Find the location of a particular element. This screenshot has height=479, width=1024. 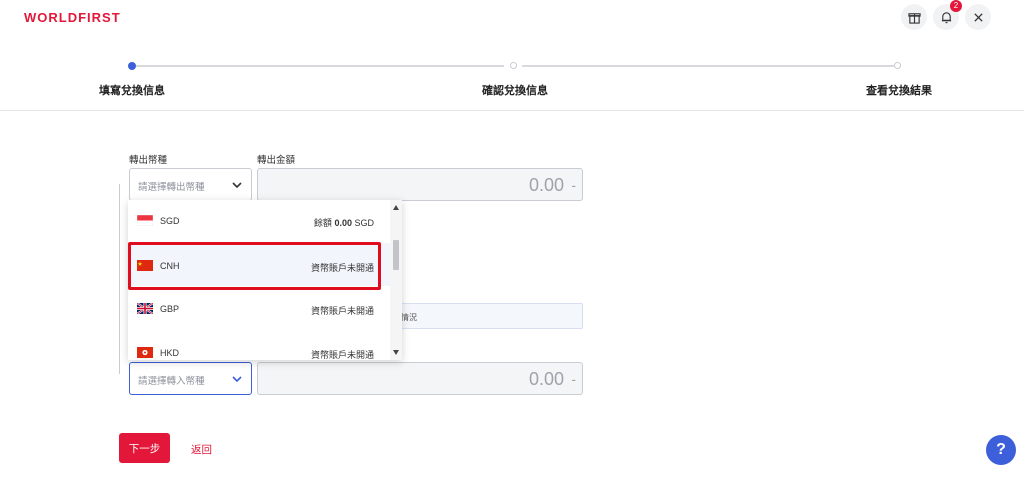

out-currency-placeholder: 請選擇轉出幣種 is located at coordinates (171, 187).